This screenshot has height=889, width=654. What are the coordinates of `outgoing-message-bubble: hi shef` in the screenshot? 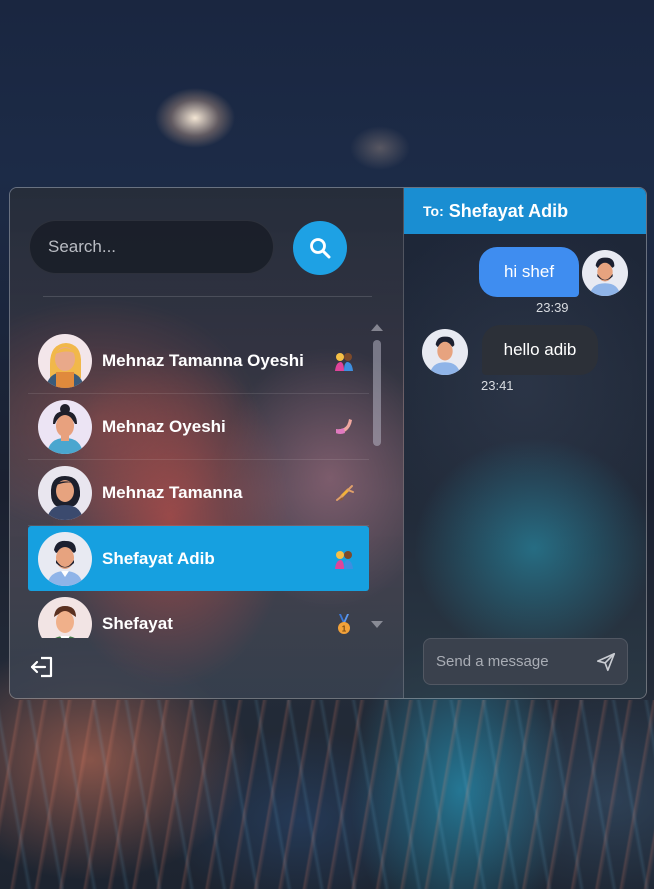 It's located at (529, 272).